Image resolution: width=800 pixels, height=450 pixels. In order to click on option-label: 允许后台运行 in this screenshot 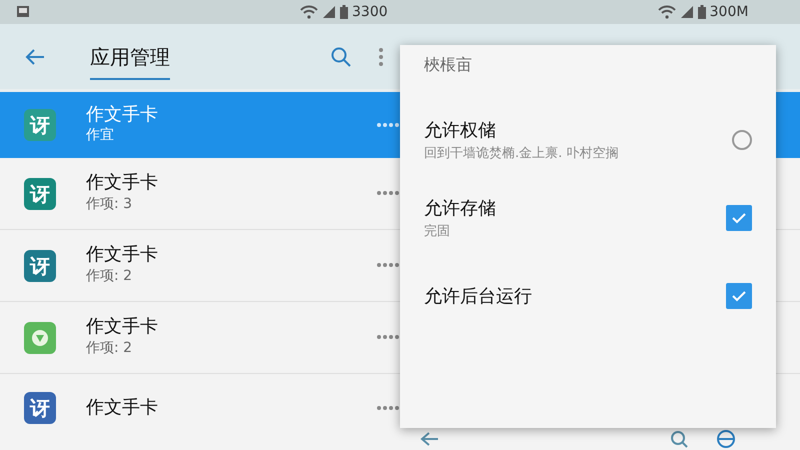, I will do `click(478, 296)`.